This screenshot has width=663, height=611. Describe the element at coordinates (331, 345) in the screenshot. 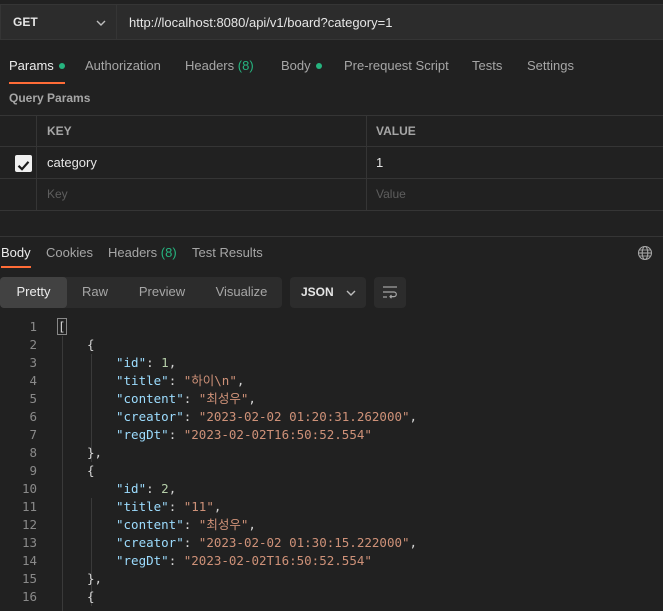

I see `code-line: 2{` at that location.